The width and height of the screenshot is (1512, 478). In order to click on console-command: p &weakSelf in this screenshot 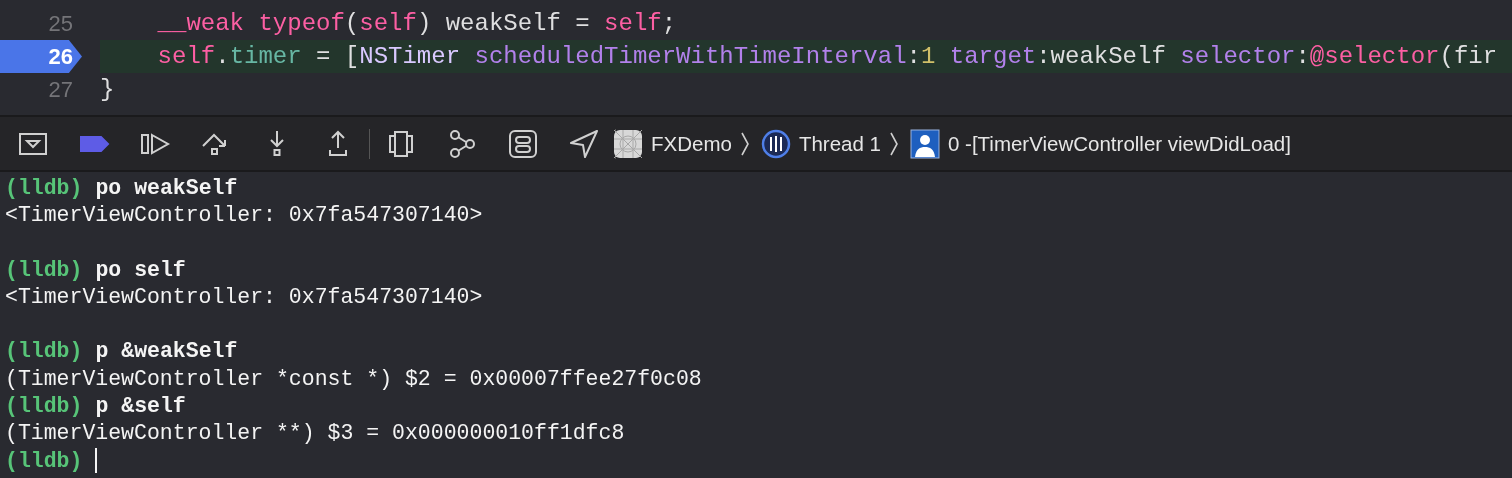, I will do `click(166, 351)`.